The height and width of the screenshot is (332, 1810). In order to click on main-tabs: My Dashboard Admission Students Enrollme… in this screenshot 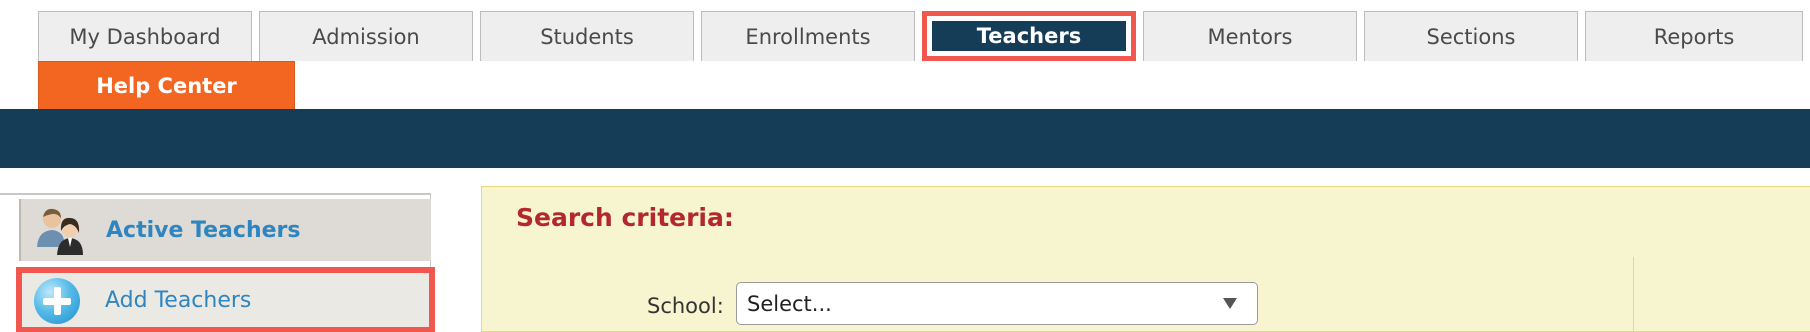, I will do `click(920, 36)`.